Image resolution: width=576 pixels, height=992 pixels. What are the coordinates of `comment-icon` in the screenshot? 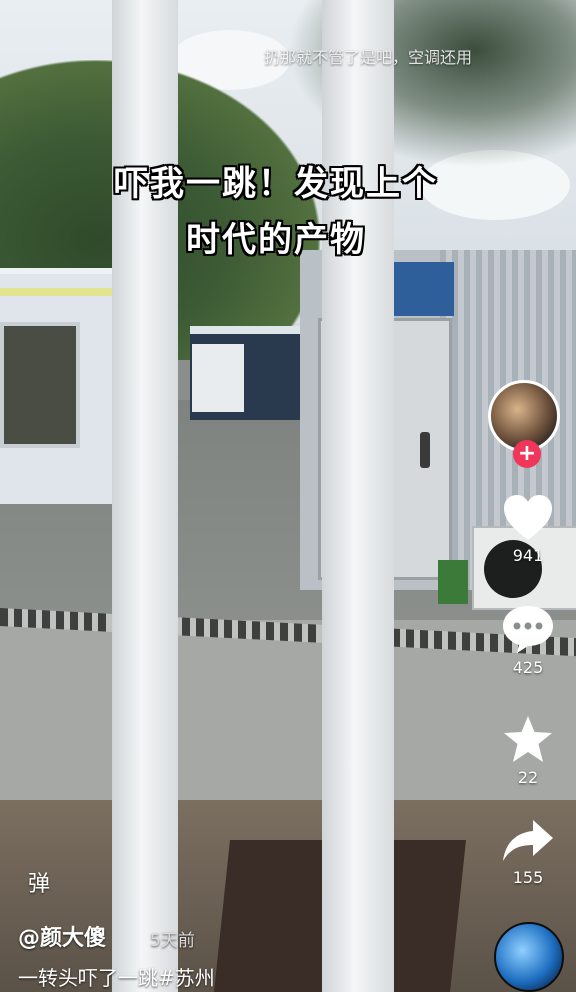 It's located at (528, 629).